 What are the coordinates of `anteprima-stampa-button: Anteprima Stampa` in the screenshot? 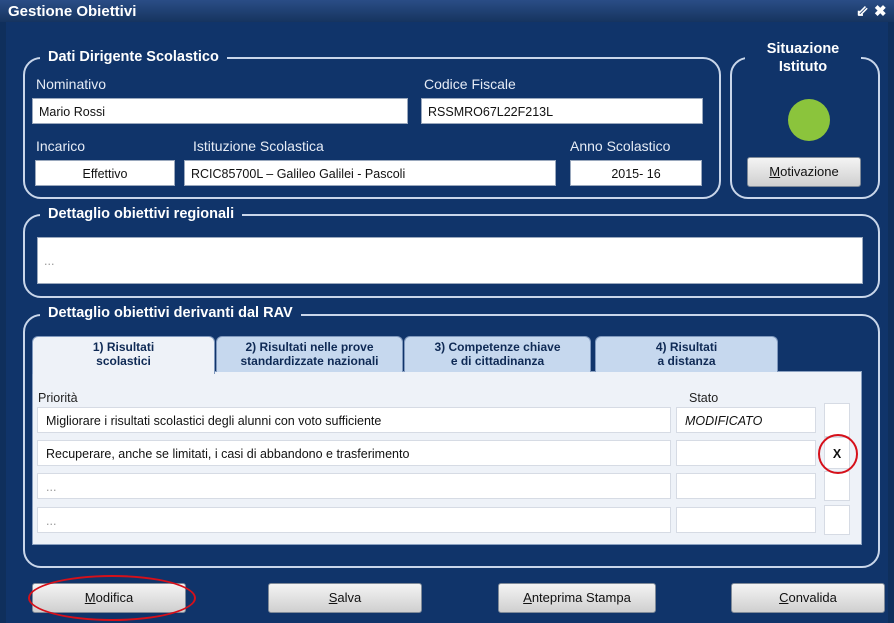 It's located at (577, 598).